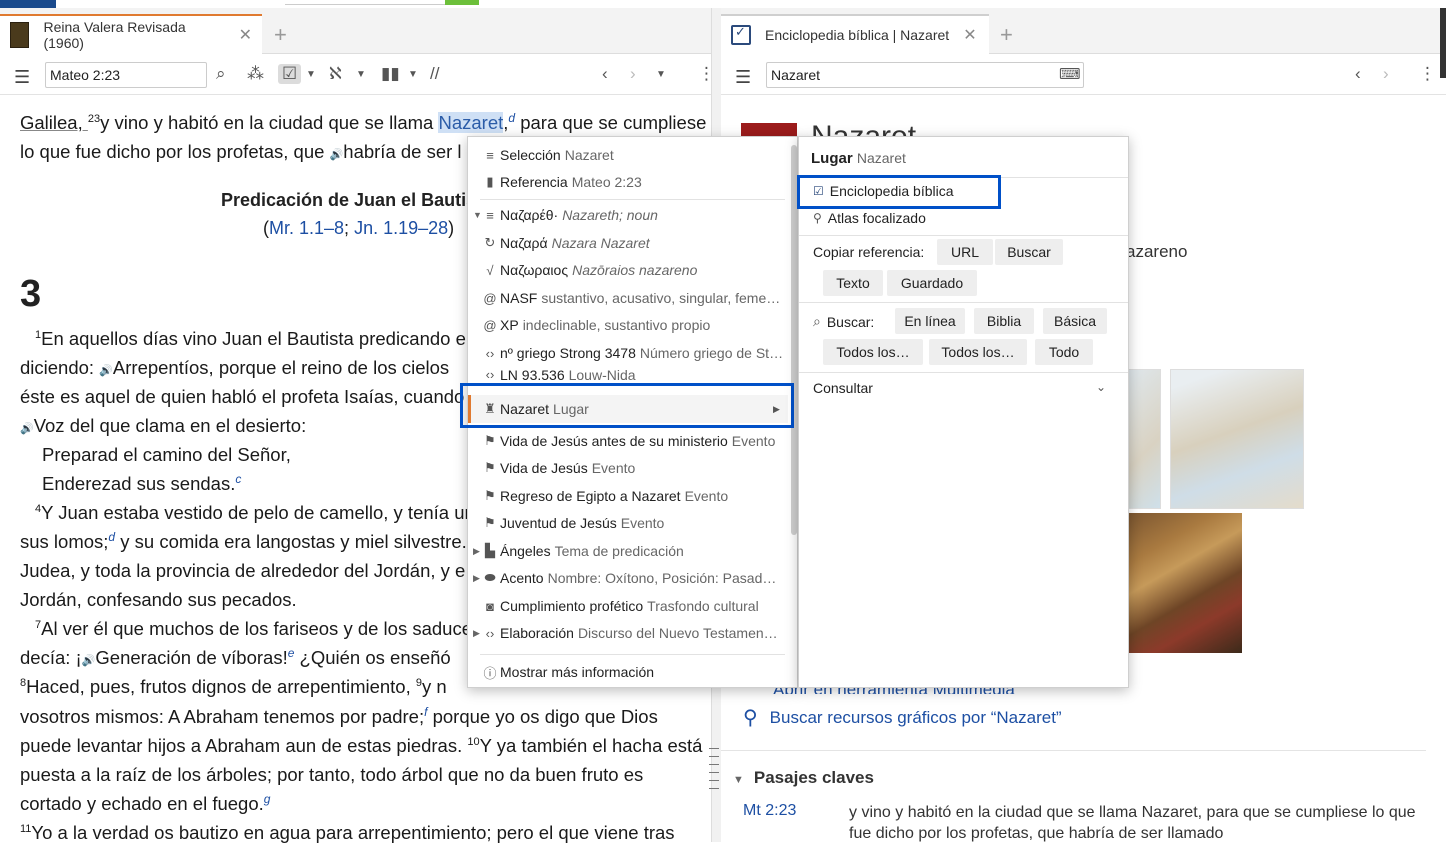  What do you see at coordinates (925, 75) in the screenshot?
I see `article-search-input: Nazaret` at bounding box center [925, 75].